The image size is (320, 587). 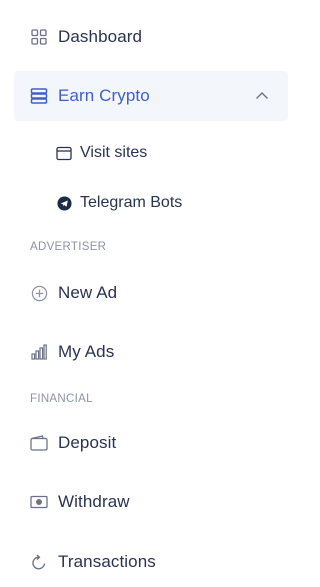 I want to click on sidebar-item-label: Earn Crypto, so click(x=104, y=95).